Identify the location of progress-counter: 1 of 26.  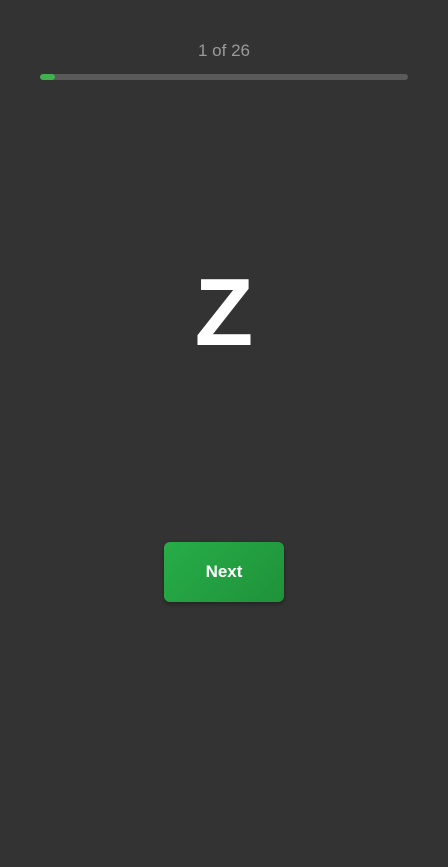
(224, 50).